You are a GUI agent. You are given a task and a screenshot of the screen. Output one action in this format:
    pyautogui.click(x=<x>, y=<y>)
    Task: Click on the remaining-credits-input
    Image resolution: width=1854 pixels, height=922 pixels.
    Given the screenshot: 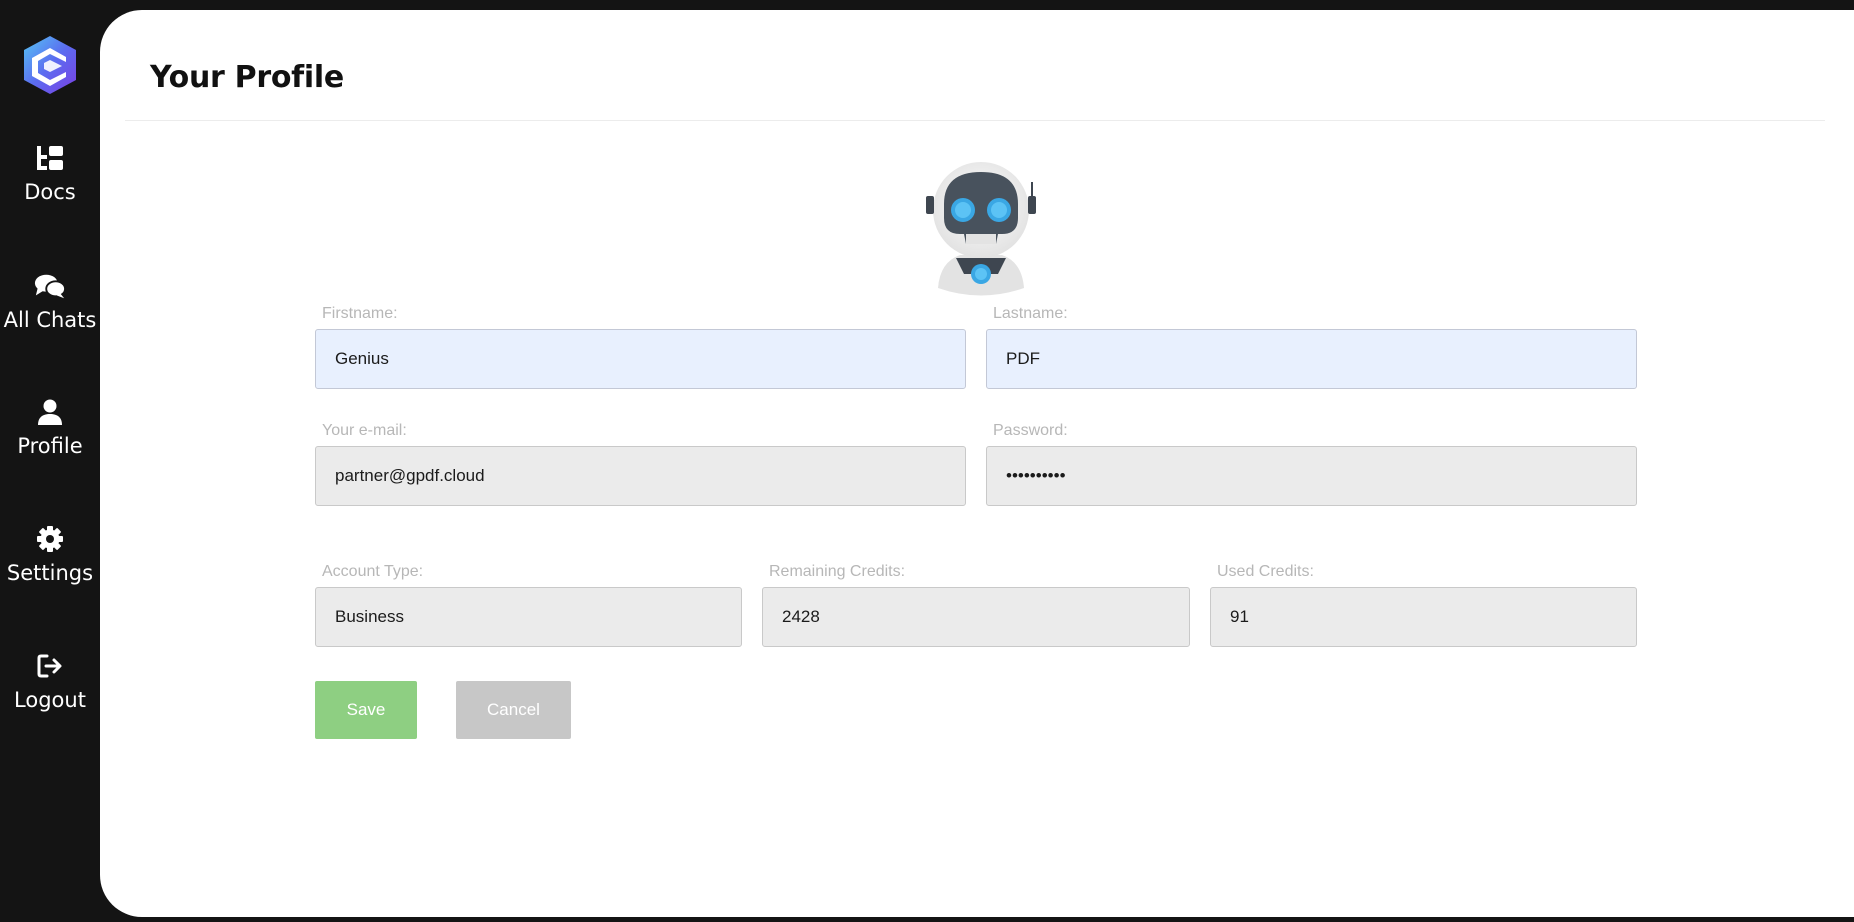 What is the action you would take?
    pyautogui.click(x=976, y=617)
    